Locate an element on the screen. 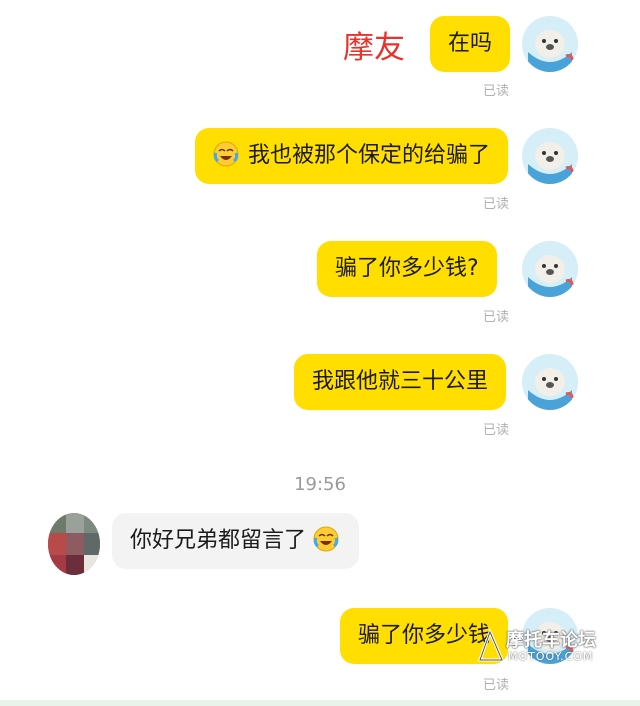  message-bubble-out: 在吗 is located at coordinates (470, 44).